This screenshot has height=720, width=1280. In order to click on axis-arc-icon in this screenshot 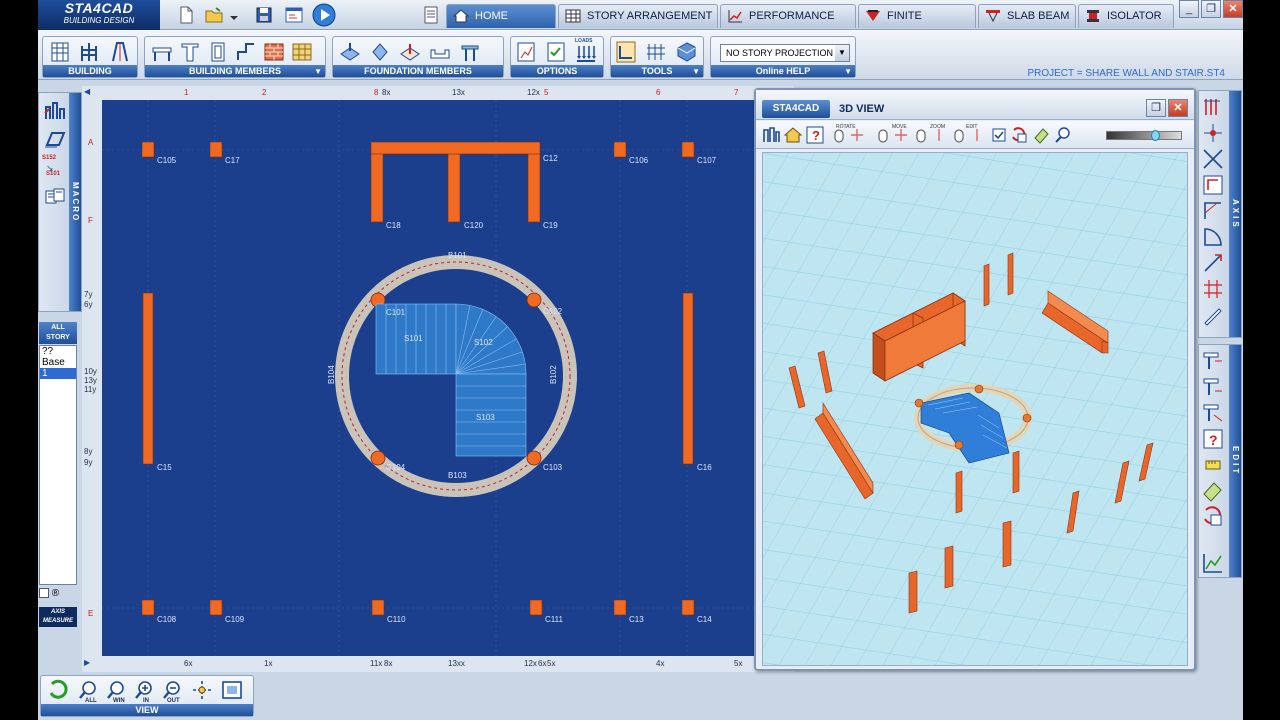, I will do `click(1213, 237)`.